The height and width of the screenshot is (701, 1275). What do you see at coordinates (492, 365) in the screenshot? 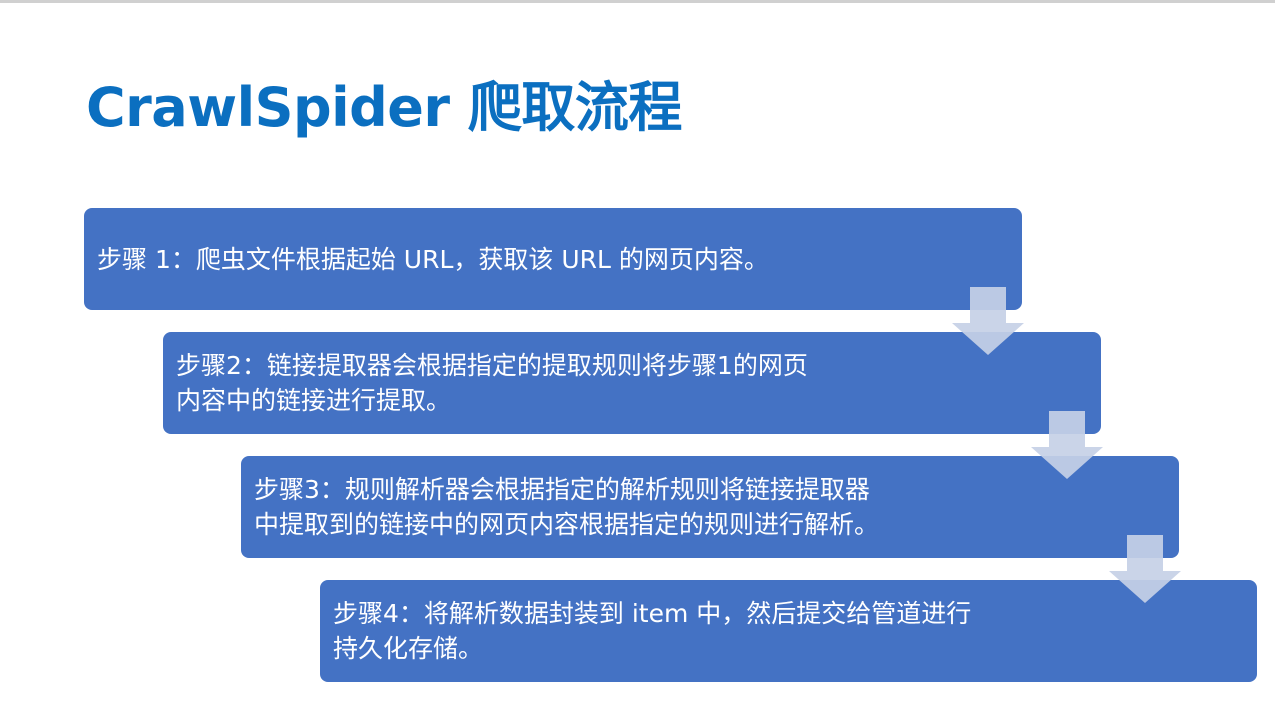
I see `step-2-line-1: 步骤2：链接提取器会根据指定的提取规则将步骤1的网页` at bounding box center [492, 365].